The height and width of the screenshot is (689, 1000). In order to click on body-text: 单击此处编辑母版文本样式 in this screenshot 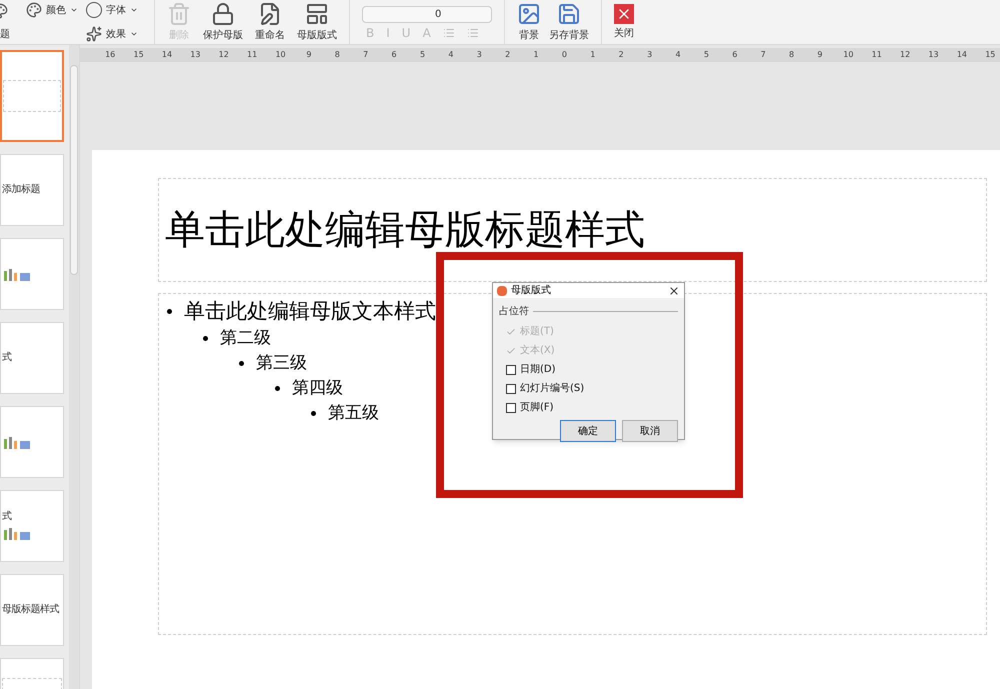, I will do `click(310, 311)`.